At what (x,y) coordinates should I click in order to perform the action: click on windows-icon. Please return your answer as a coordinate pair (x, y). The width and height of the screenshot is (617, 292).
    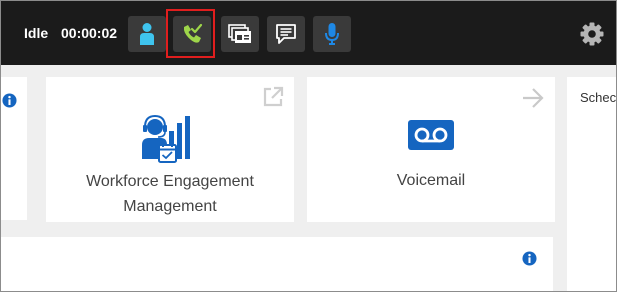
    Looking at the image, I should click on (239, 33).